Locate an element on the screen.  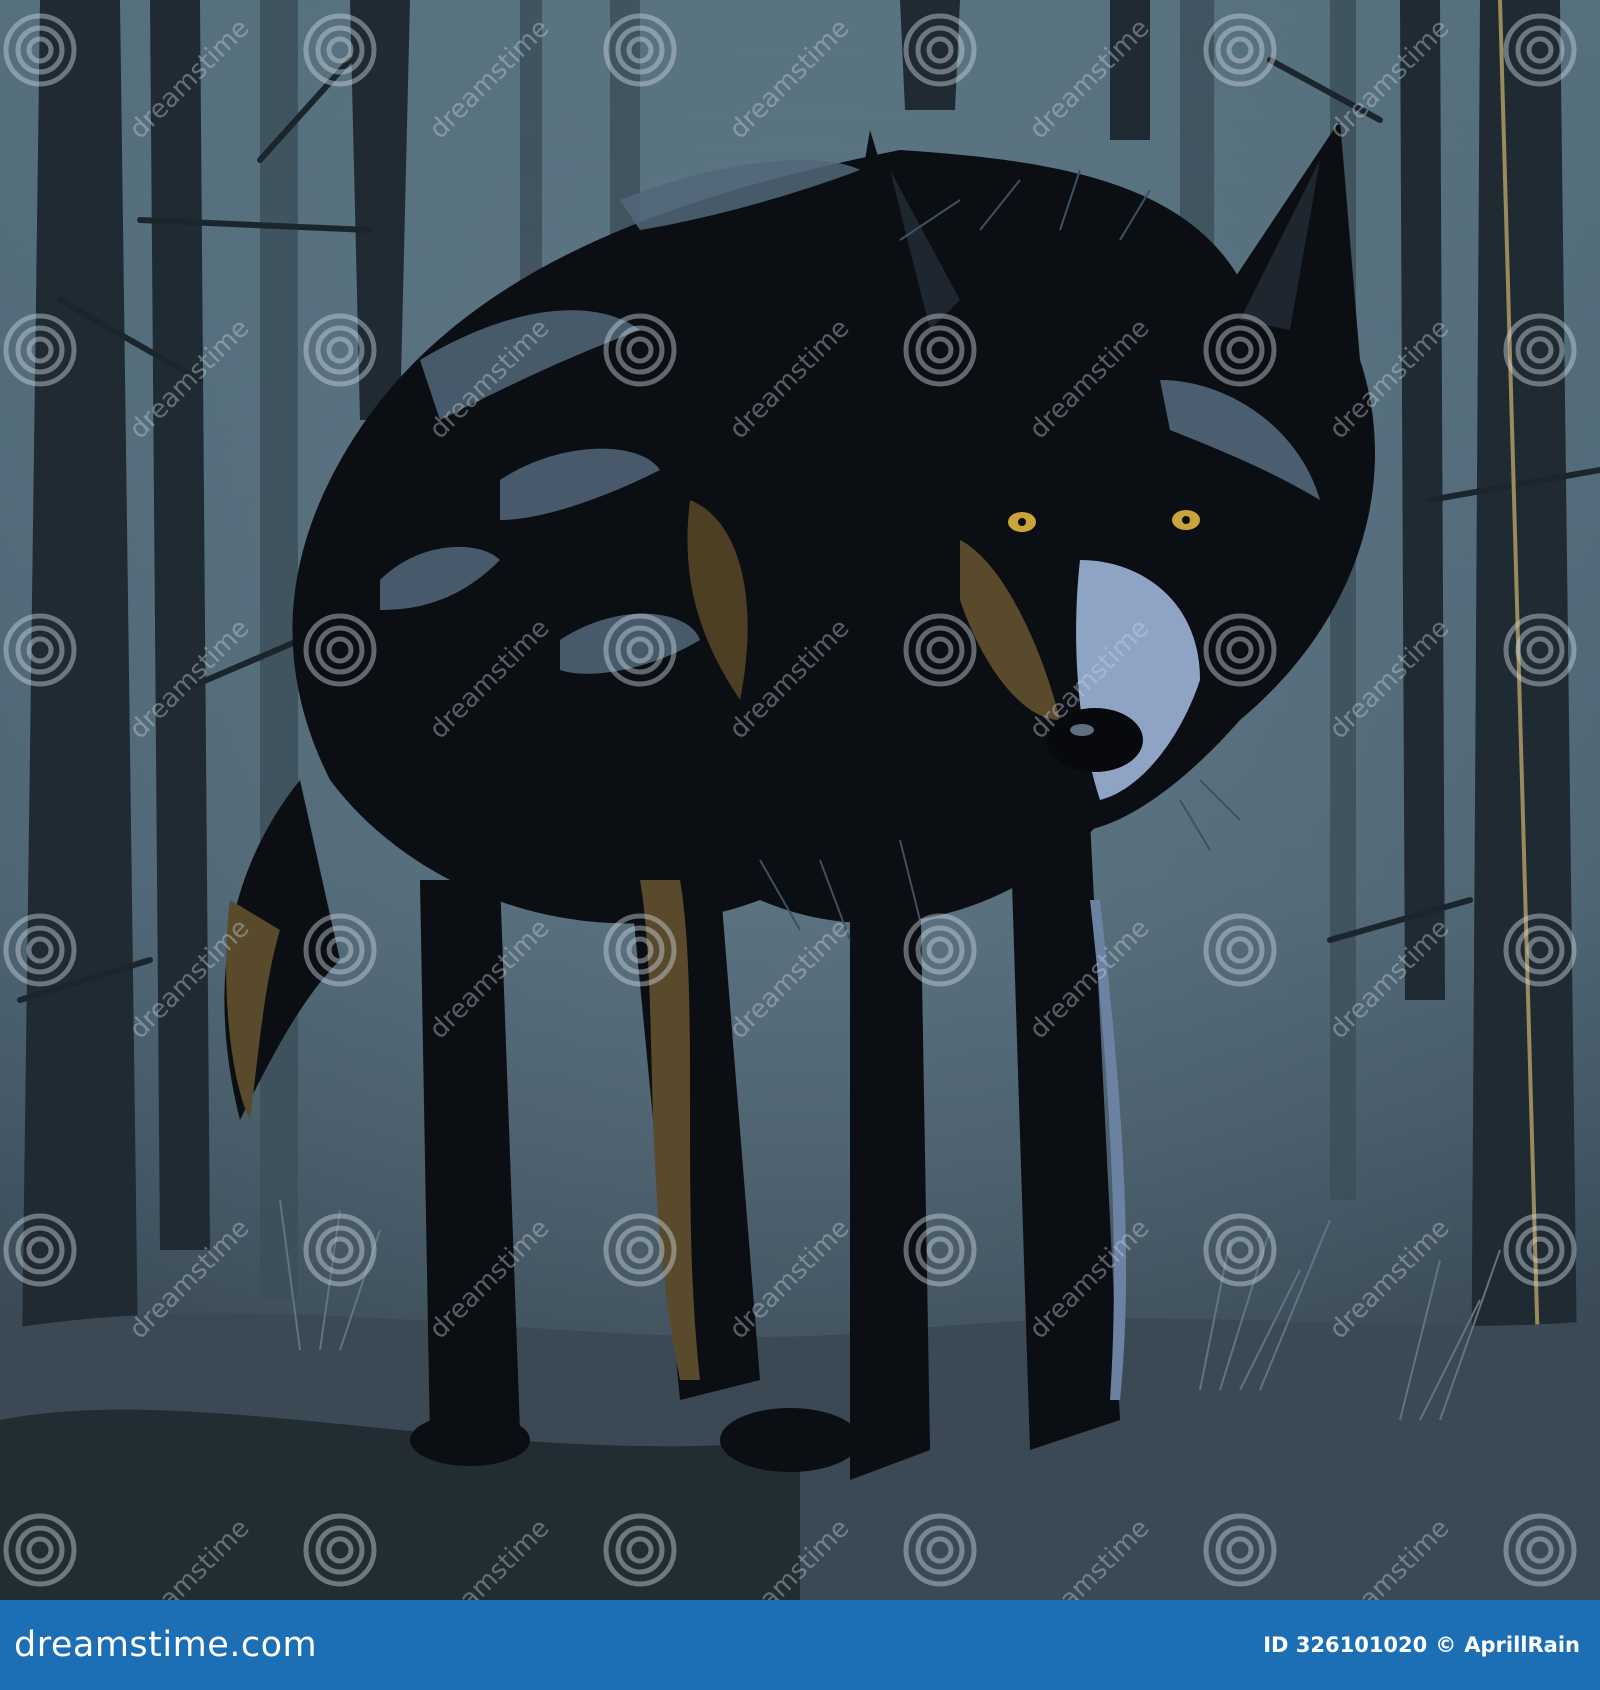
copyright-symbol: © is located at coordinates (1446, 1645).